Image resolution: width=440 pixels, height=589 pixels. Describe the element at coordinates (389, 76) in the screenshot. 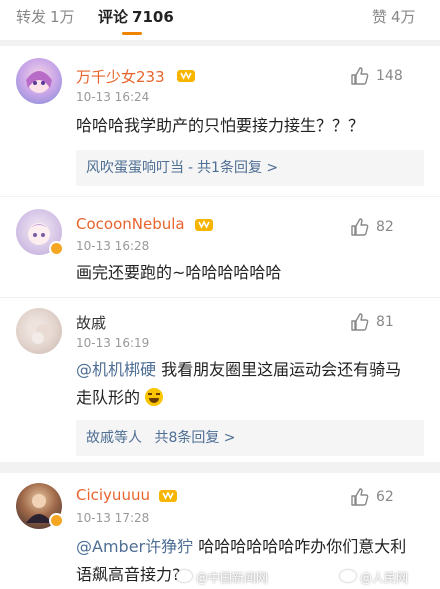

I see `like-count: 148` at that location.